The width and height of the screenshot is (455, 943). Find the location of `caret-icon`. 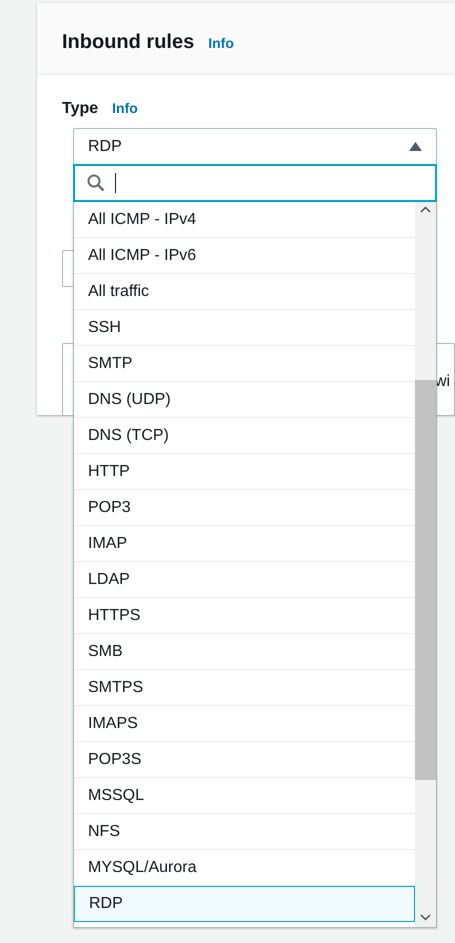

caret-icon is located at coordinates (415, 146).